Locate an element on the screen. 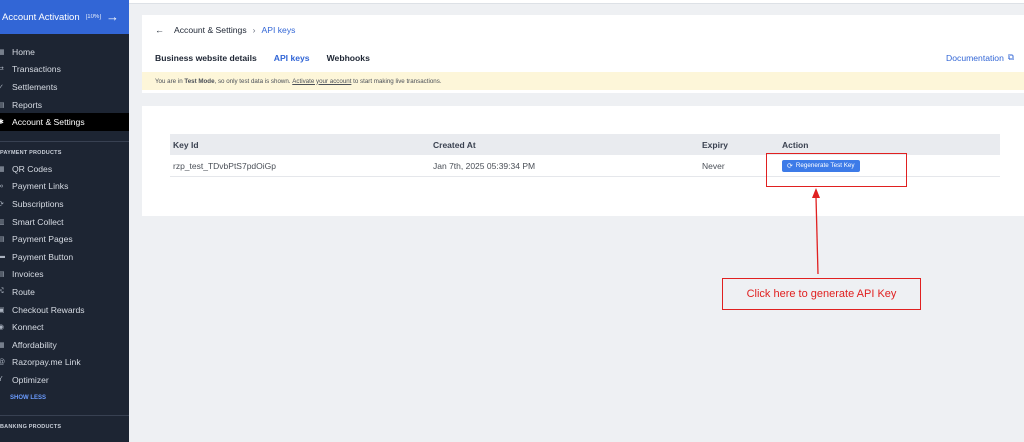 This screenshot has width=1024, height=442. notice-middle: , so only test data is shown. is located at coordinates (252, 81).